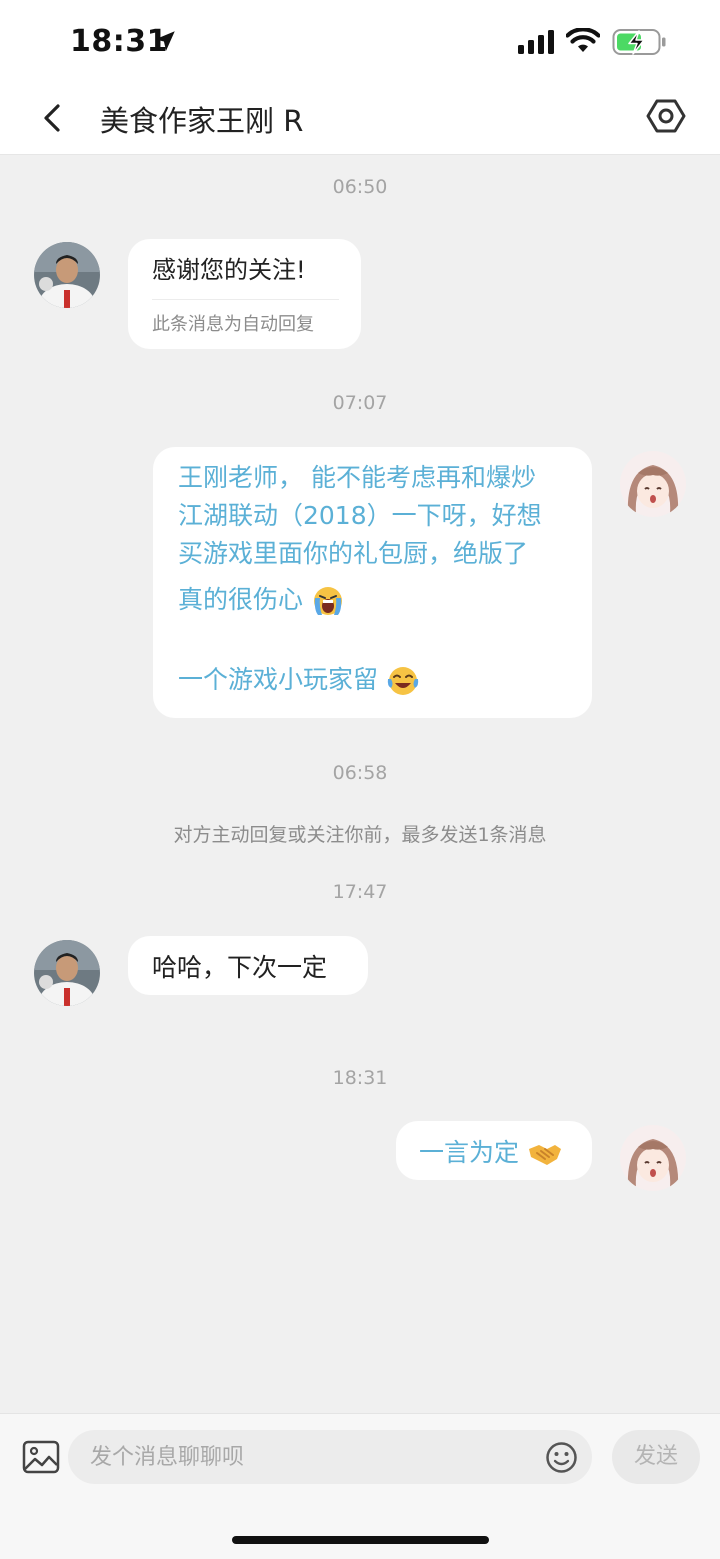 The image size is (720, 1559). Describe the element at coordinates (41, 1457) in the screenshot. I see `image-icon` at that location.